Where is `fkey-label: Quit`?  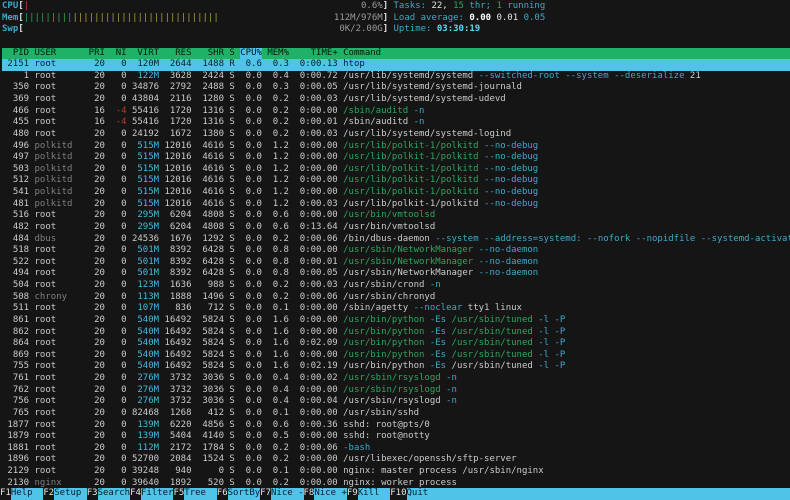 fkey-label: Quit is located at coordinates (417, 494).